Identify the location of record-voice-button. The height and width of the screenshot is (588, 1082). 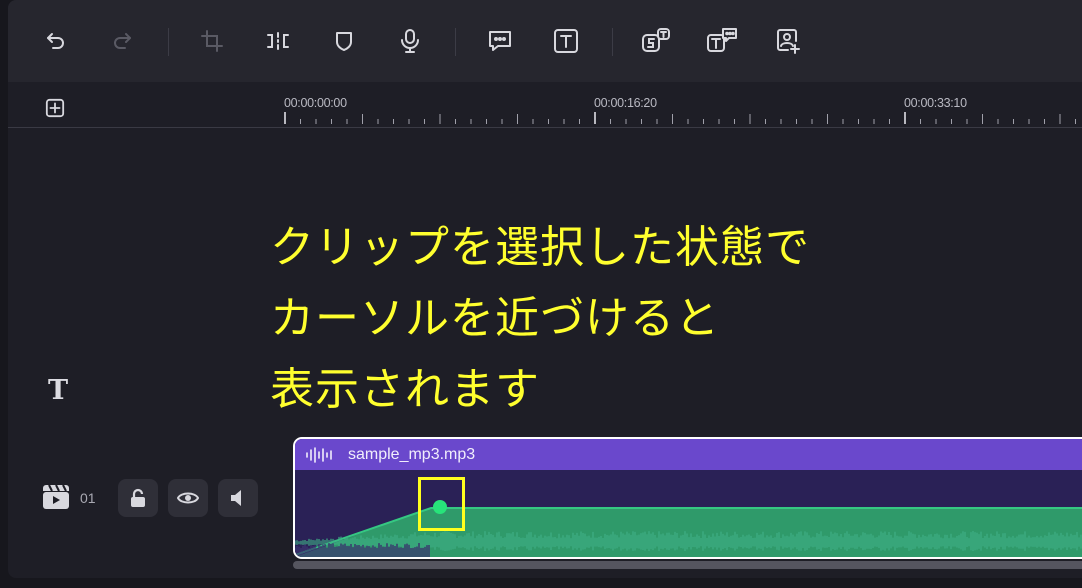
(410, 41).